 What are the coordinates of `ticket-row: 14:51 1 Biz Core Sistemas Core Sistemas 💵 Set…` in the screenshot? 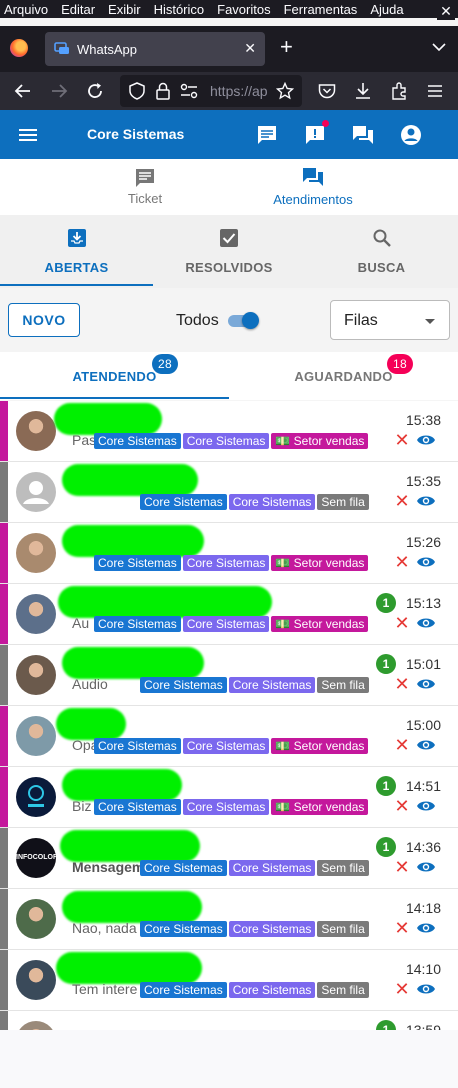 It's located at (229, 797).